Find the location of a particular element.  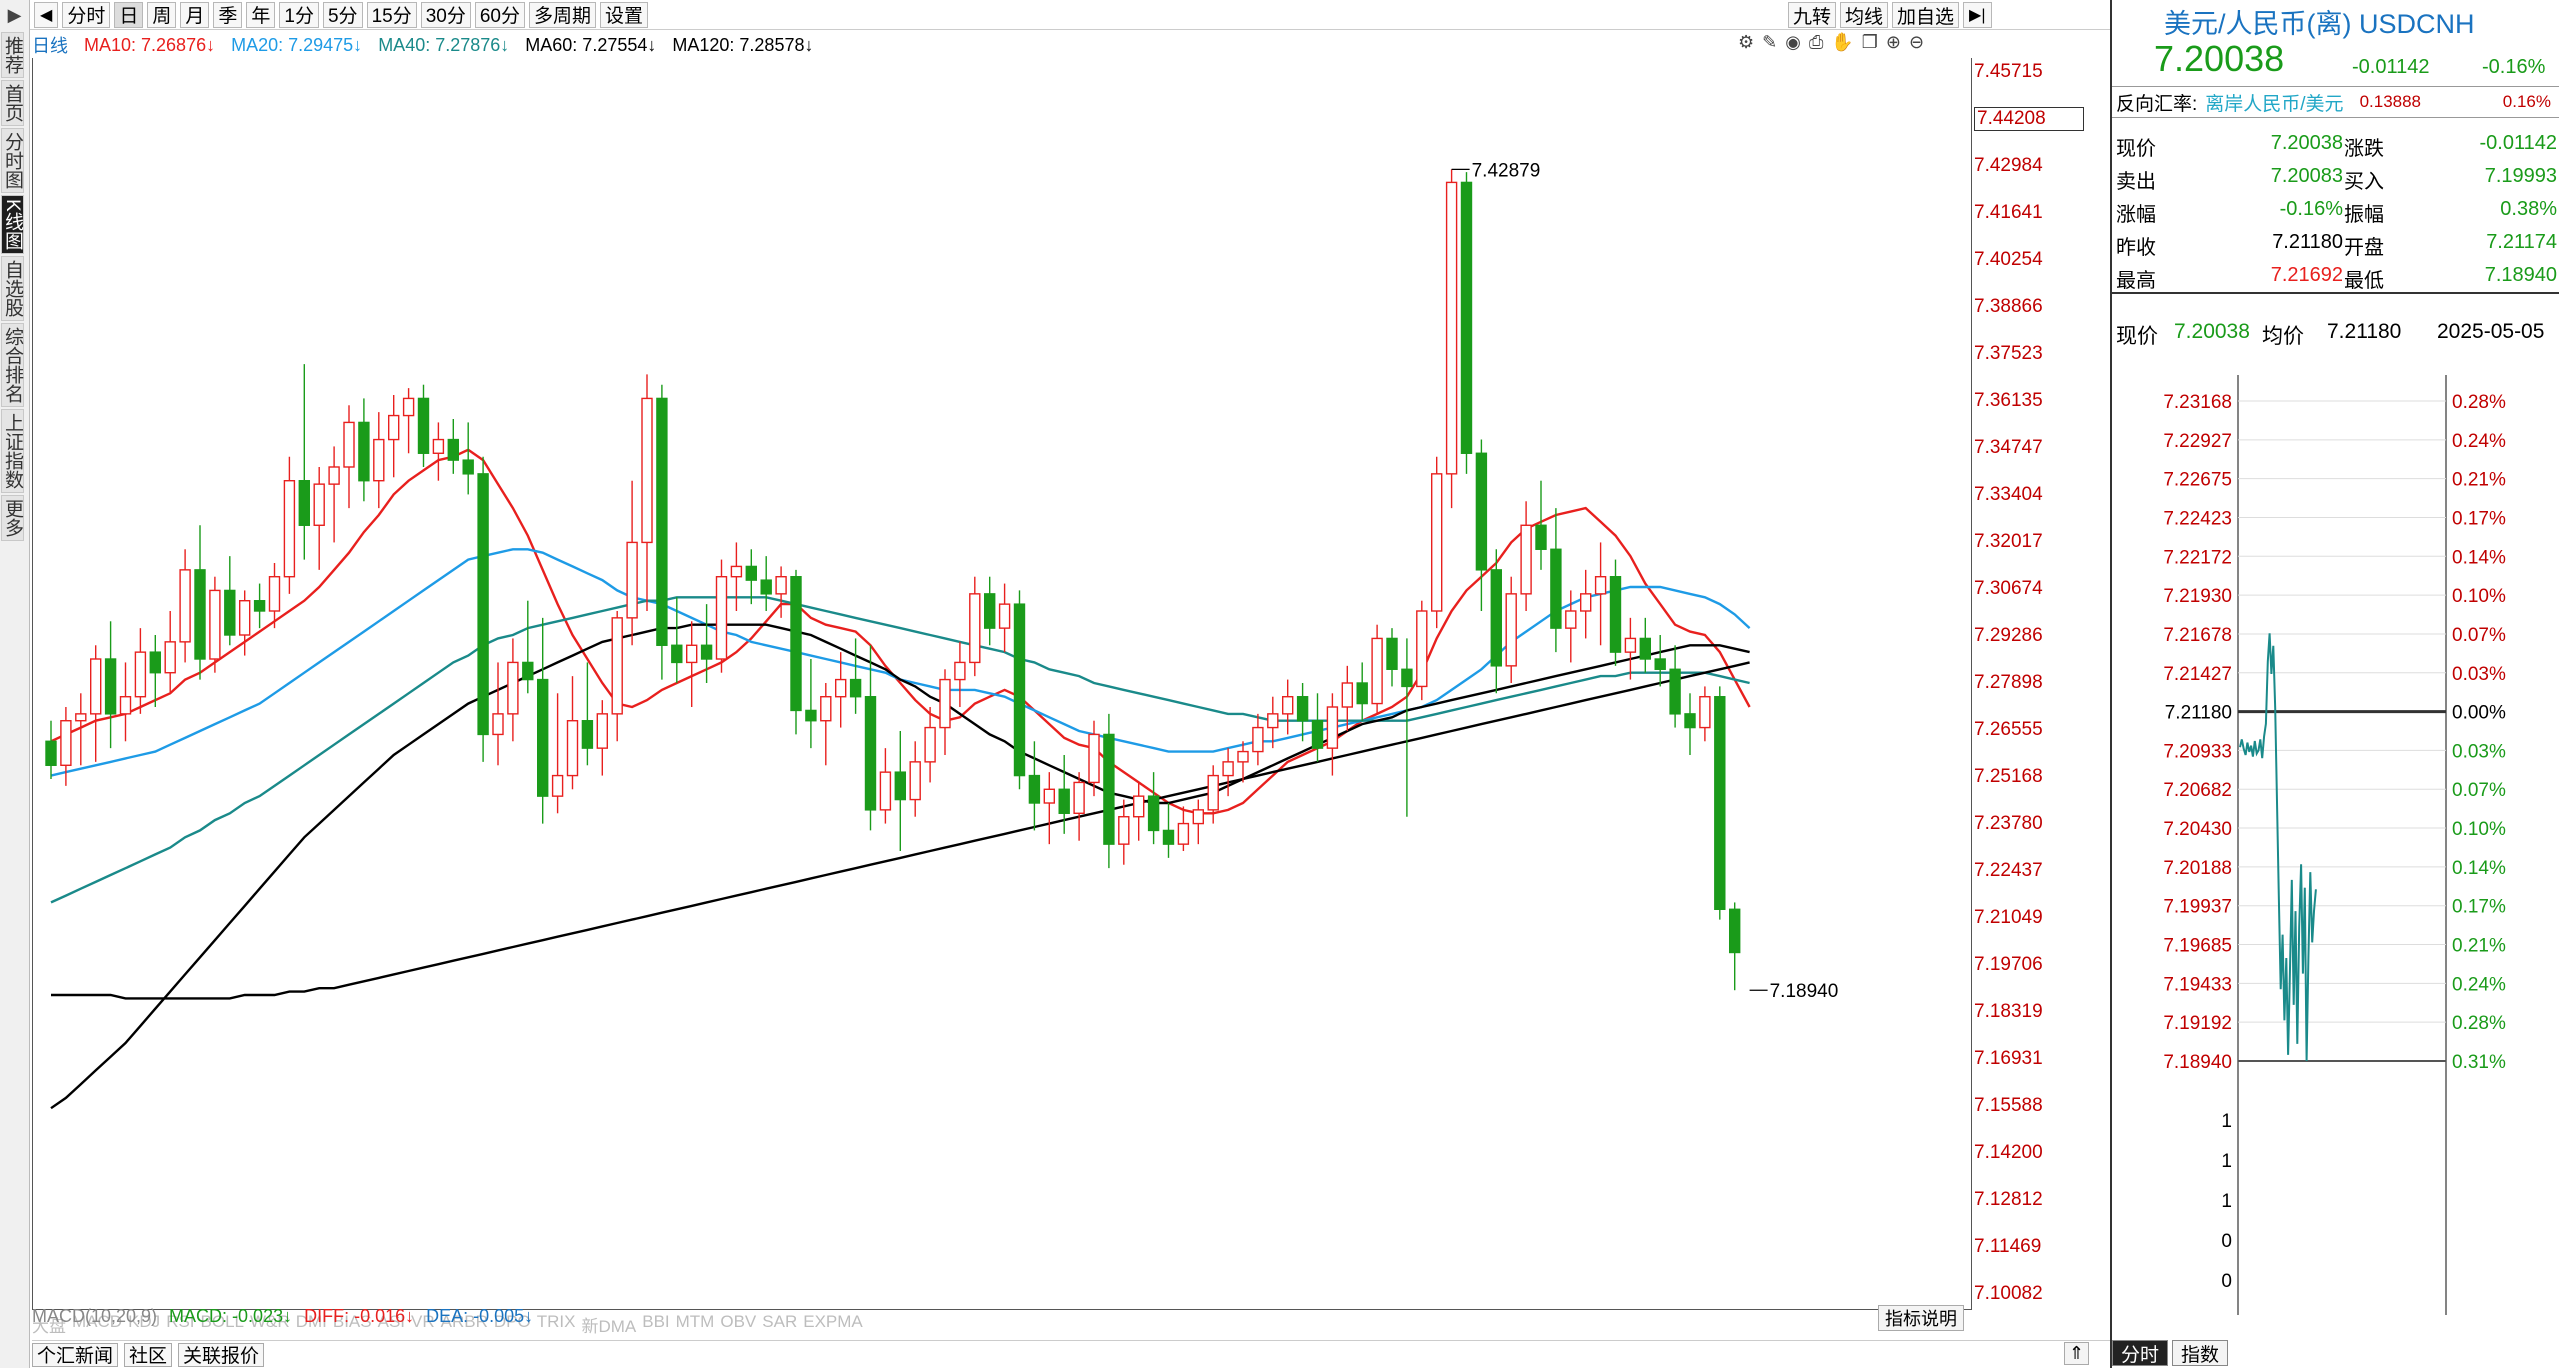

indicator-tab: EXPMA is located at coordinates (833, 1324).